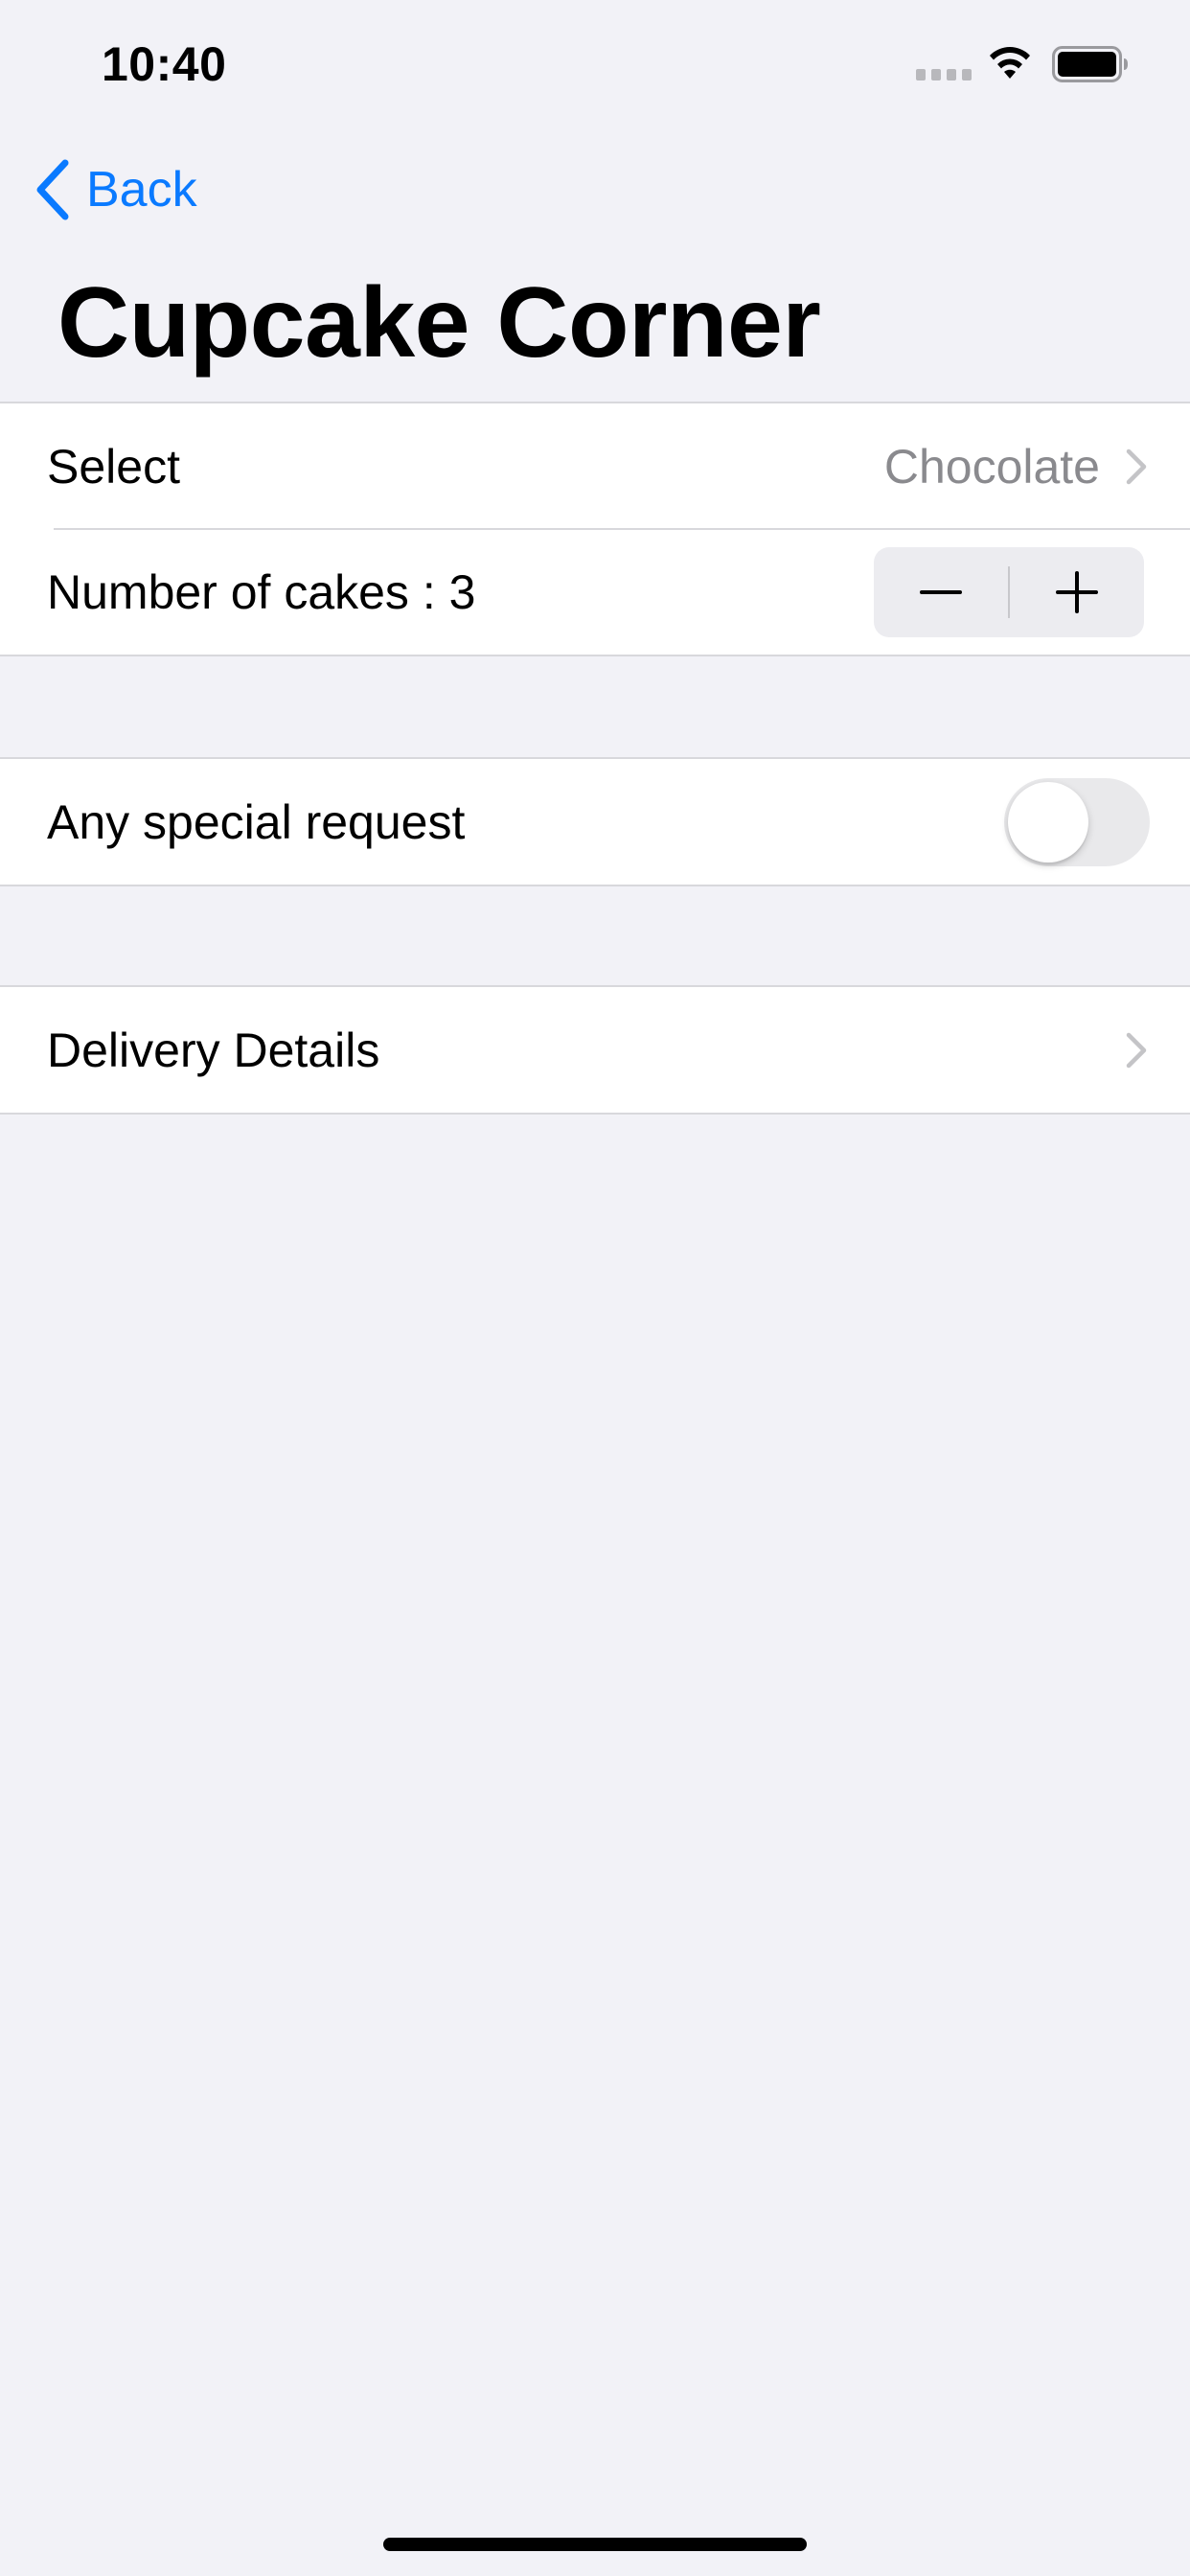  What do you see at coordinates (262, 591) in the screenshot?
I see `quantity-label: Number of cakes : 3` at bounding box center [262, 591].